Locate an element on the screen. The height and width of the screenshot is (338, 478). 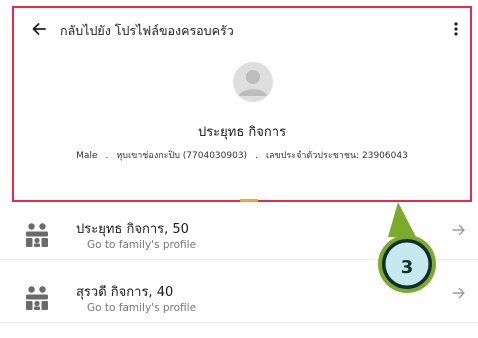
person-avatar-icon is located at coordinates (253, 82).